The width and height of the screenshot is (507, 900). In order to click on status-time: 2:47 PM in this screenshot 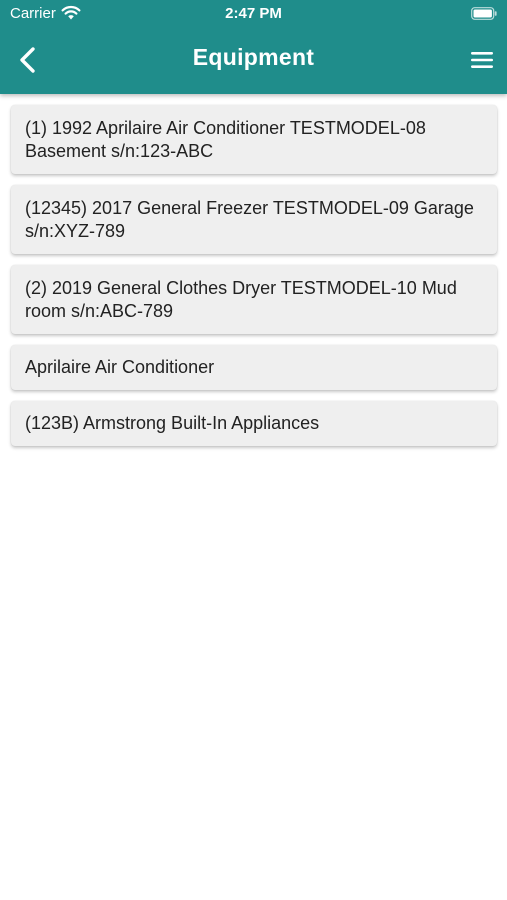, I will do `click(253, 13)`.